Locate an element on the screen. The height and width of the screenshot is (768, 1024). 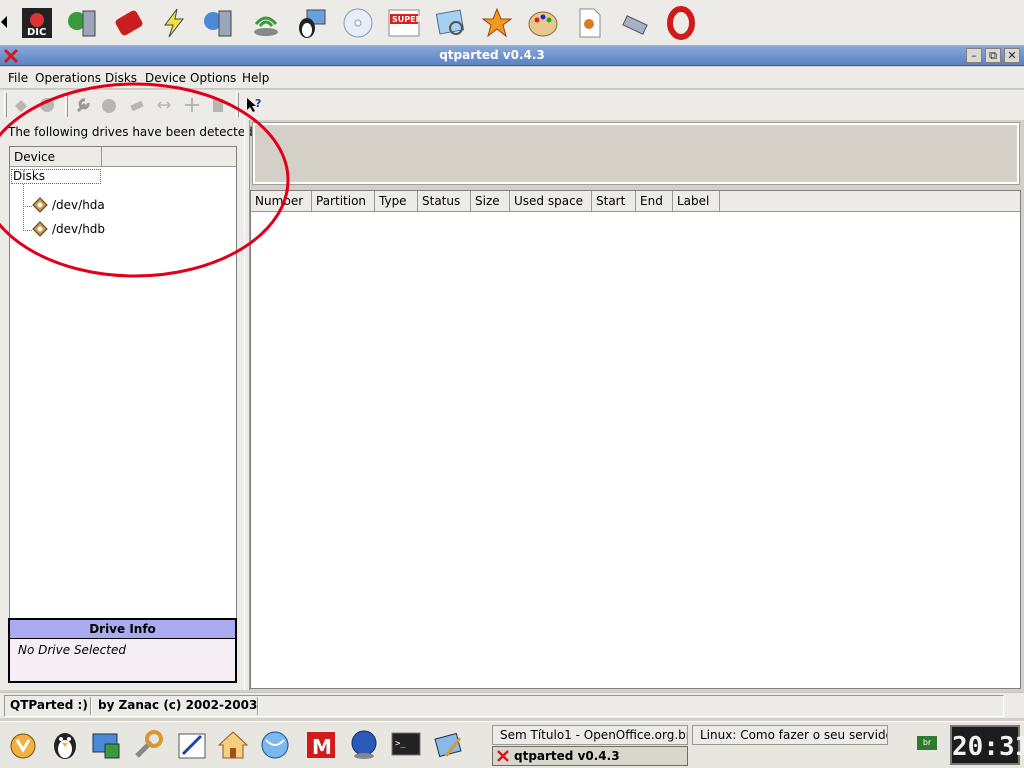
close-icon: ✕ is located at coordinates (1012, 55).